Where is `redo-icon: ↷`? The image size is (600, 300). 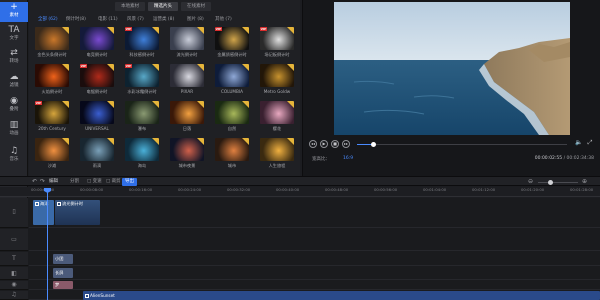 redo-icon: ↷ is located at coordinates (42, 182).